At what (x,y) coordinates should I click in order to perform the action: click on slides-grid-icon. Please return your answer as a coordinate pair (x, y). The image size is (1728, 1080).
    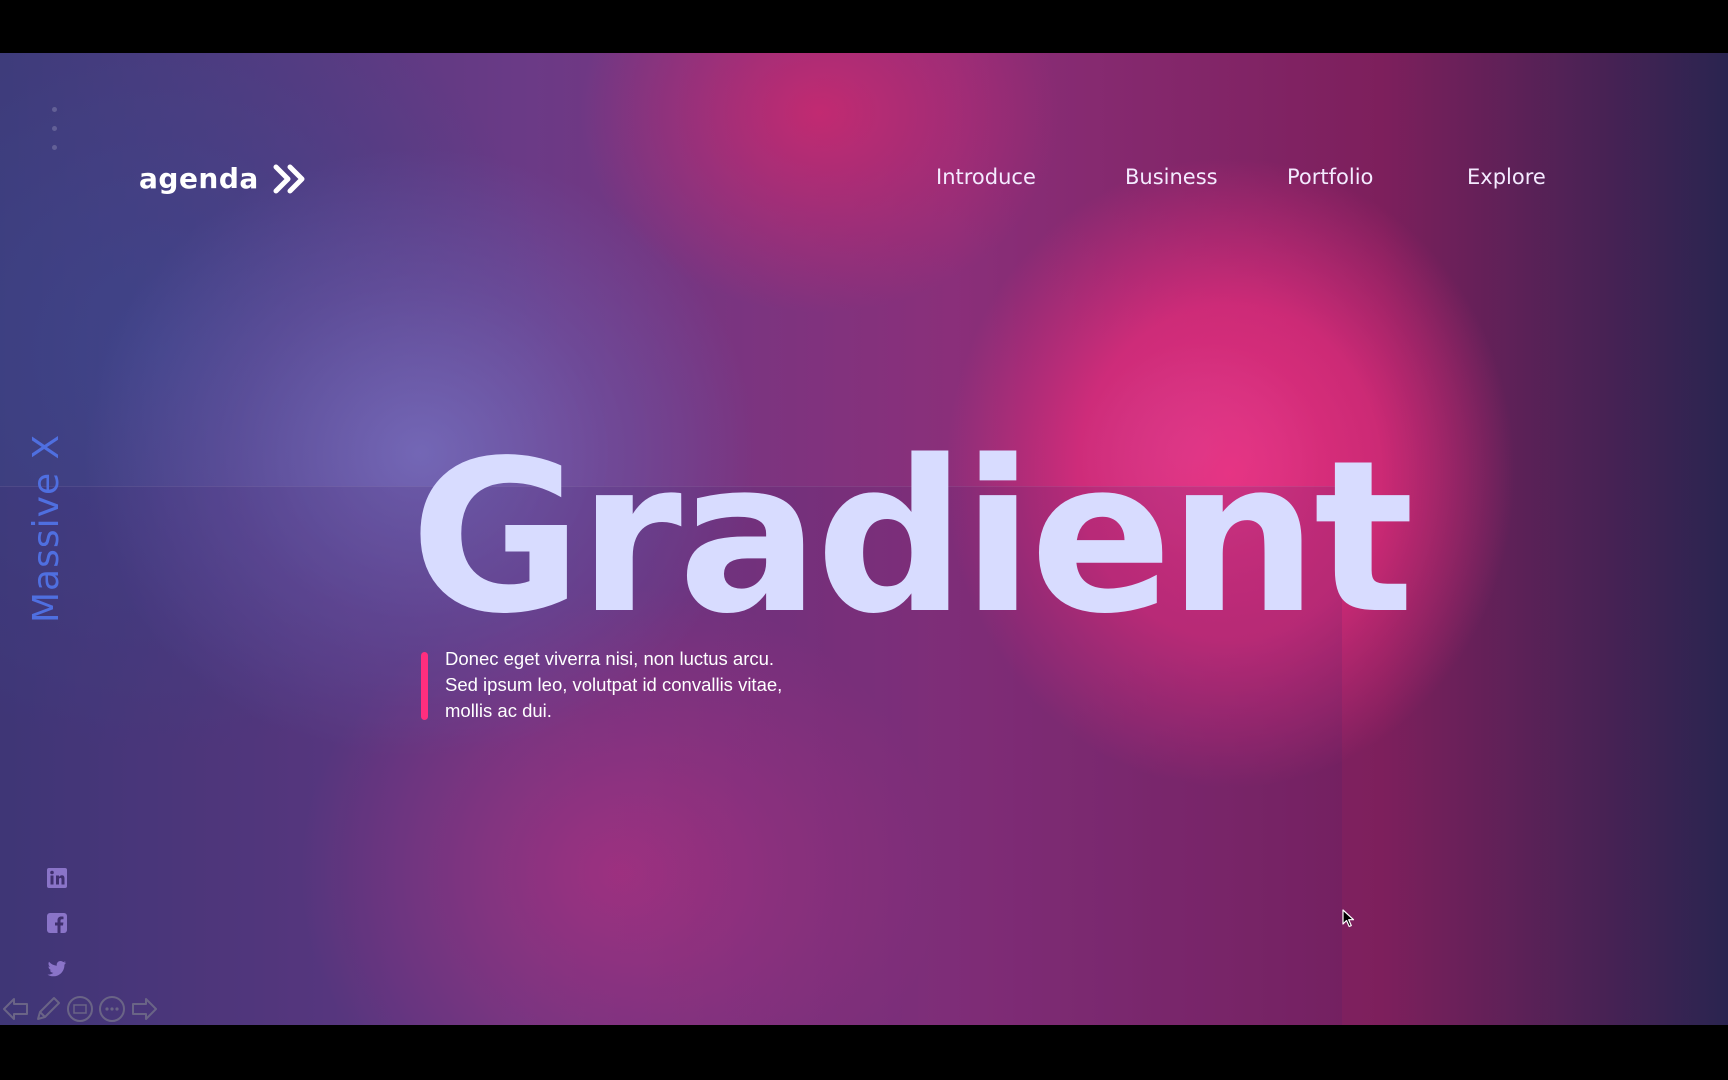
    Looking at the image, I should click on (80, 1009).